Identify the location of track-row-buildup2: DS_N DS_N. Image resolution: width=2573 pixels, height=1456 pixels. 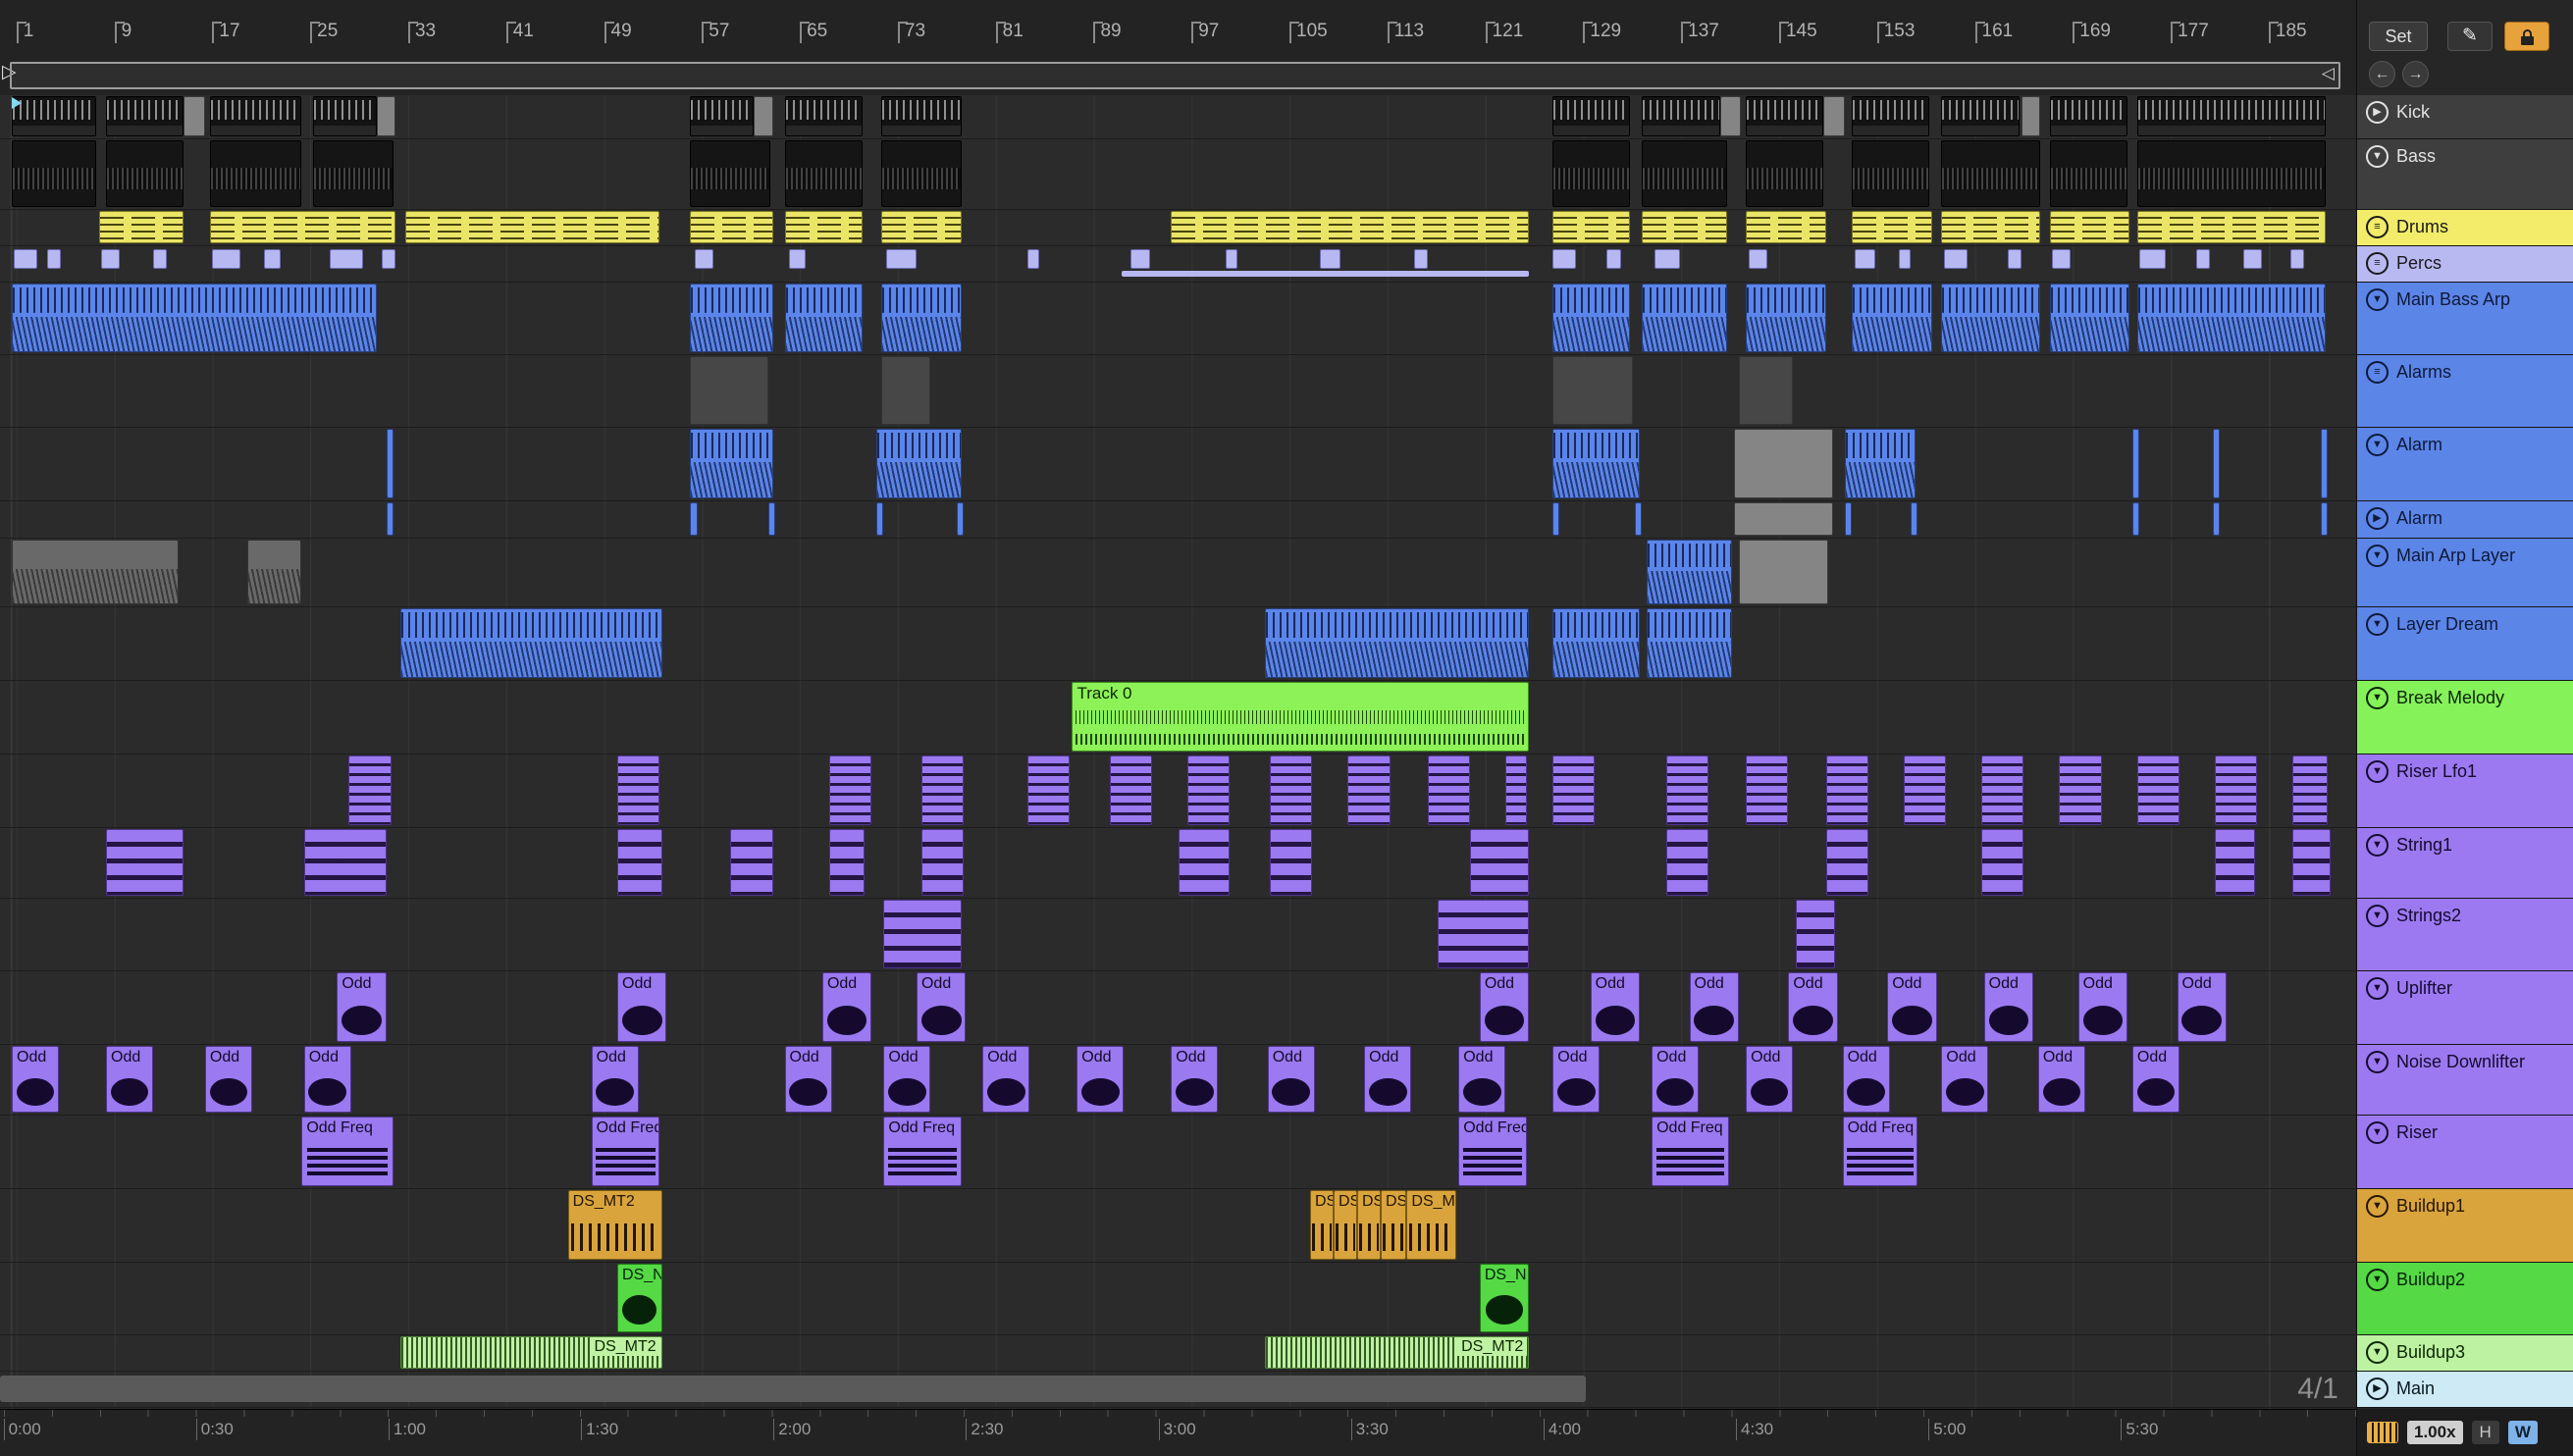
(1178, 1299).